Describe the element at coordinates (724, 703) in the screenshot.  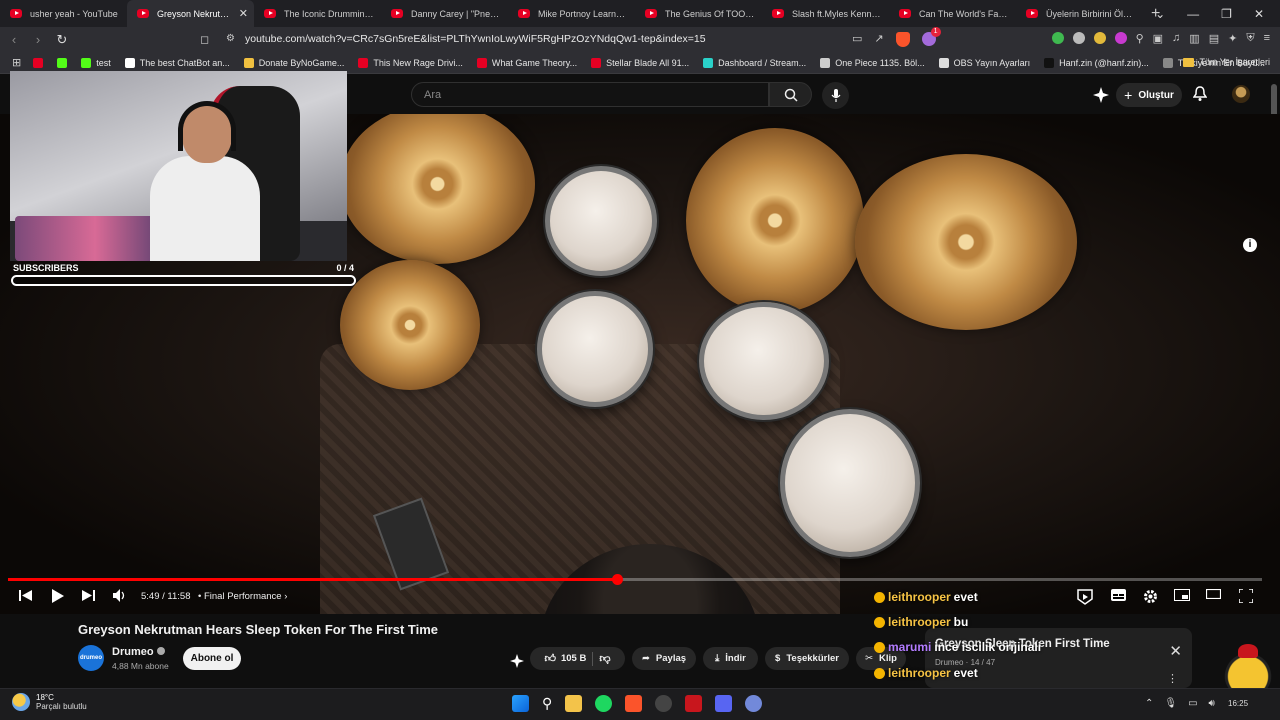
I see `discord-icon` at that location.